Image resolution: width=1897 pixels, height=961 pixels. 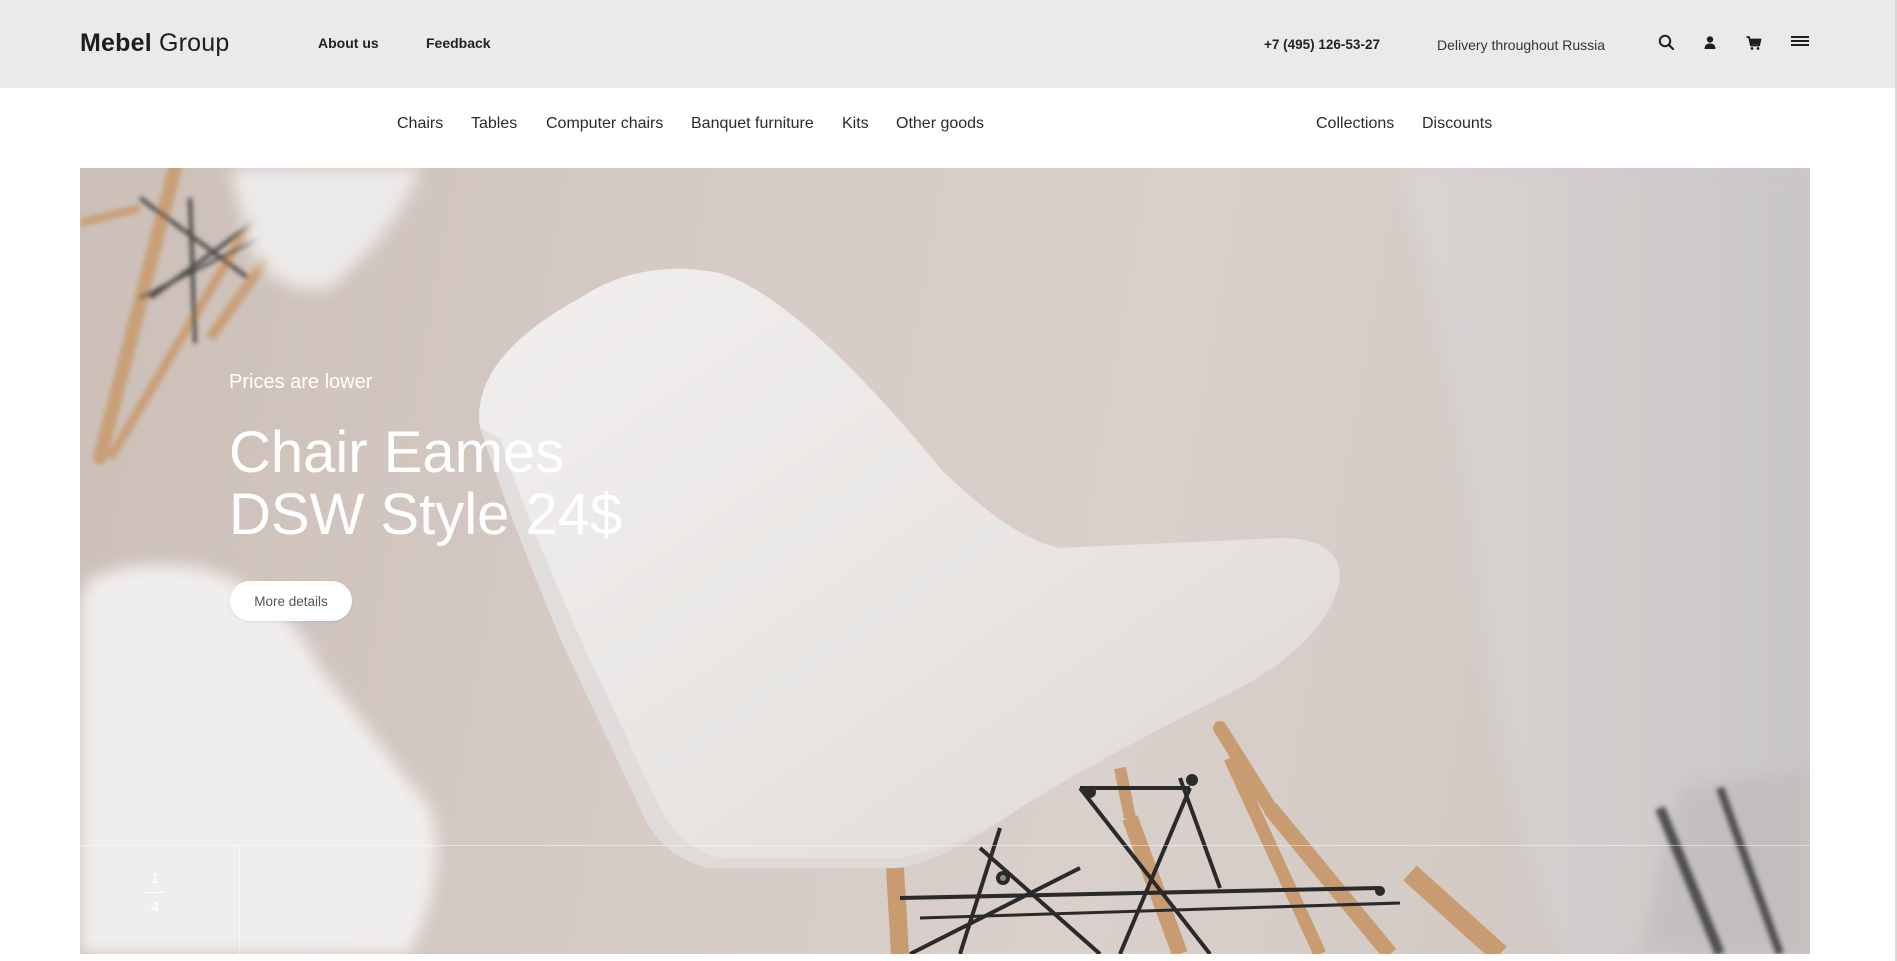 What do you see at coordinates (239, 899) in the screenshot?
I see `pager-divider` at bounding box center [239, 899].